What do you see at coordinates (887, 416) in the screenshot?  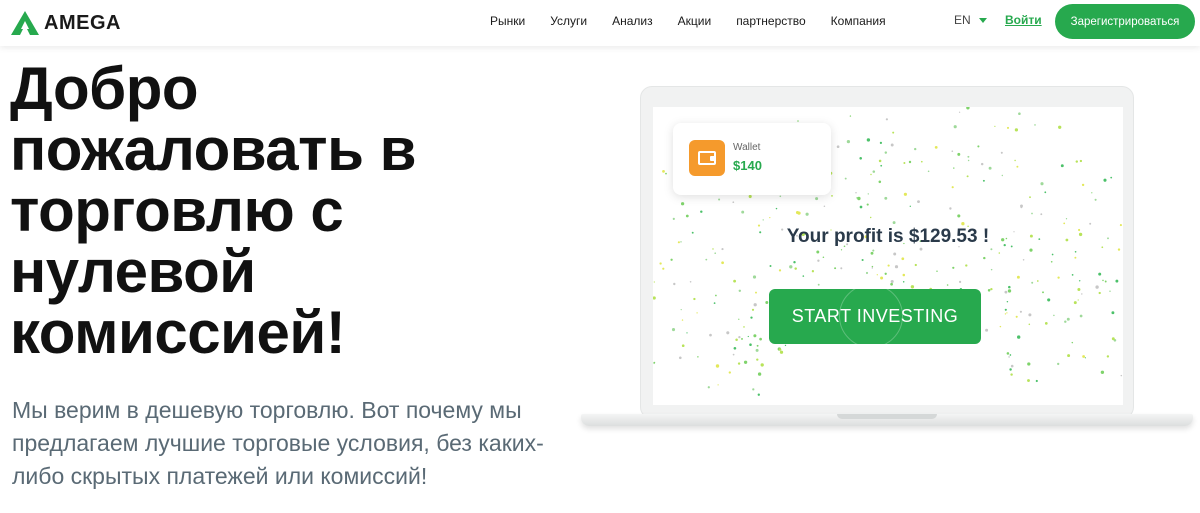 I see `laptop-notch` at bounding box center [887, 416].